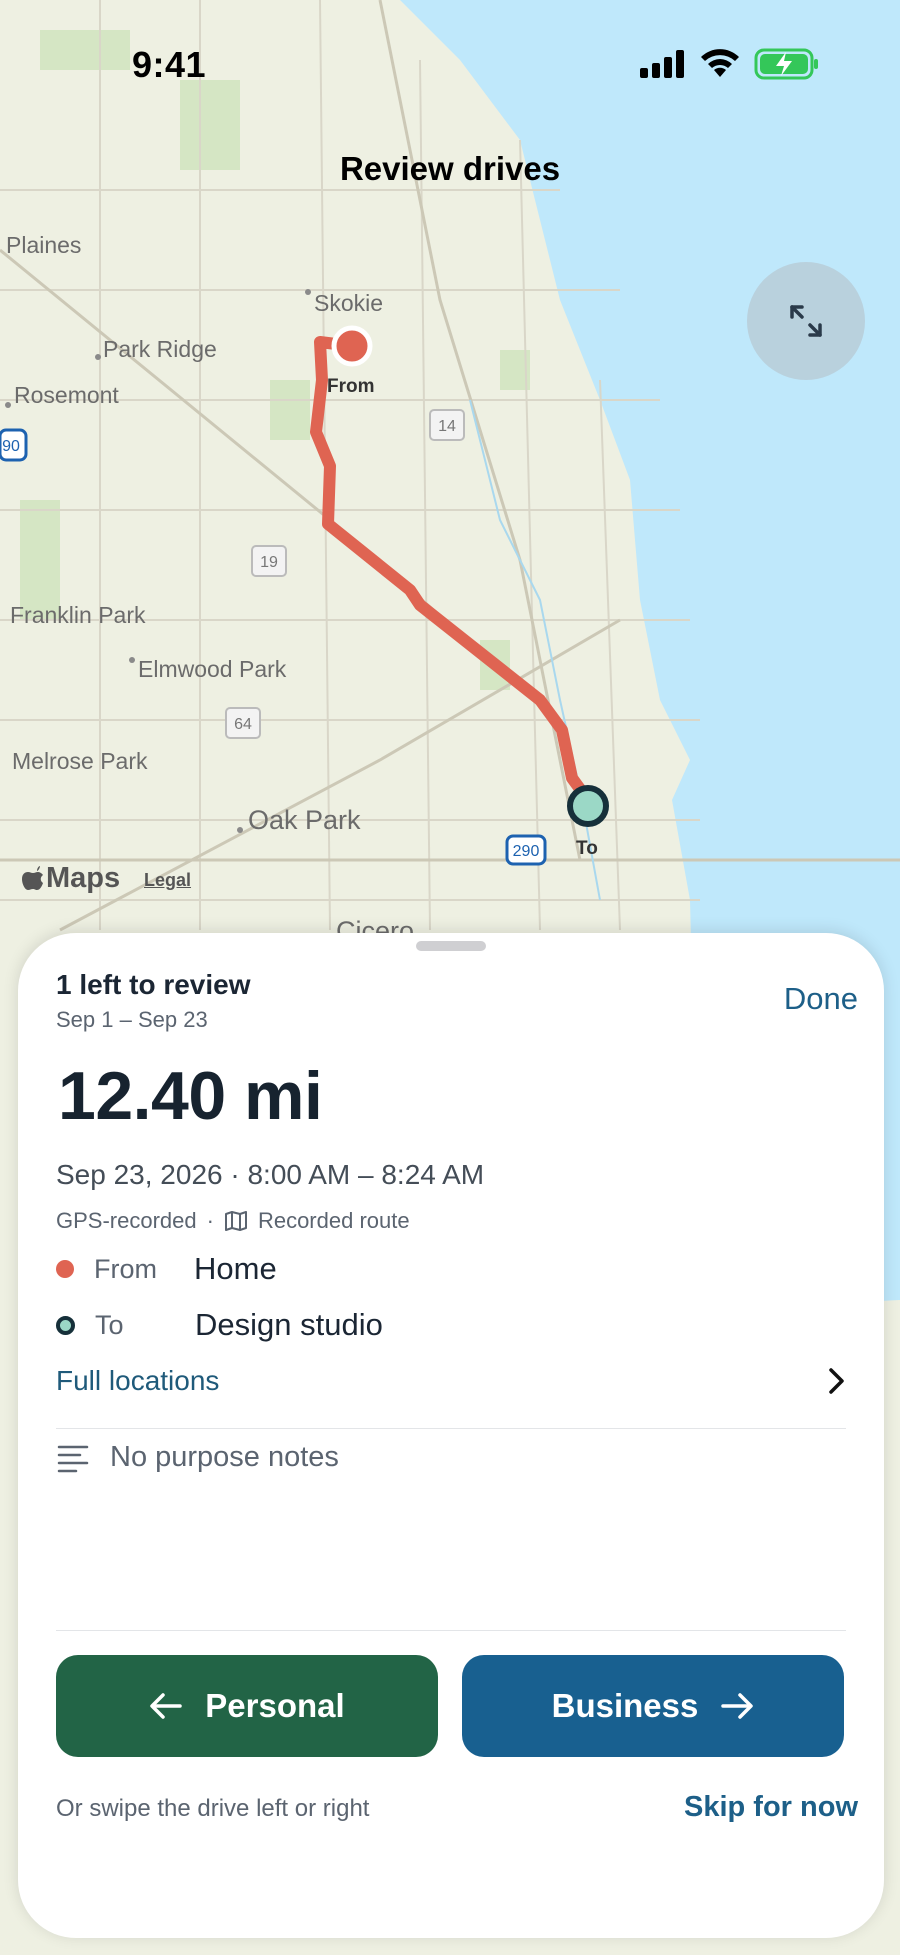  I want to click on status-time: 9:41, so click(169, 64).